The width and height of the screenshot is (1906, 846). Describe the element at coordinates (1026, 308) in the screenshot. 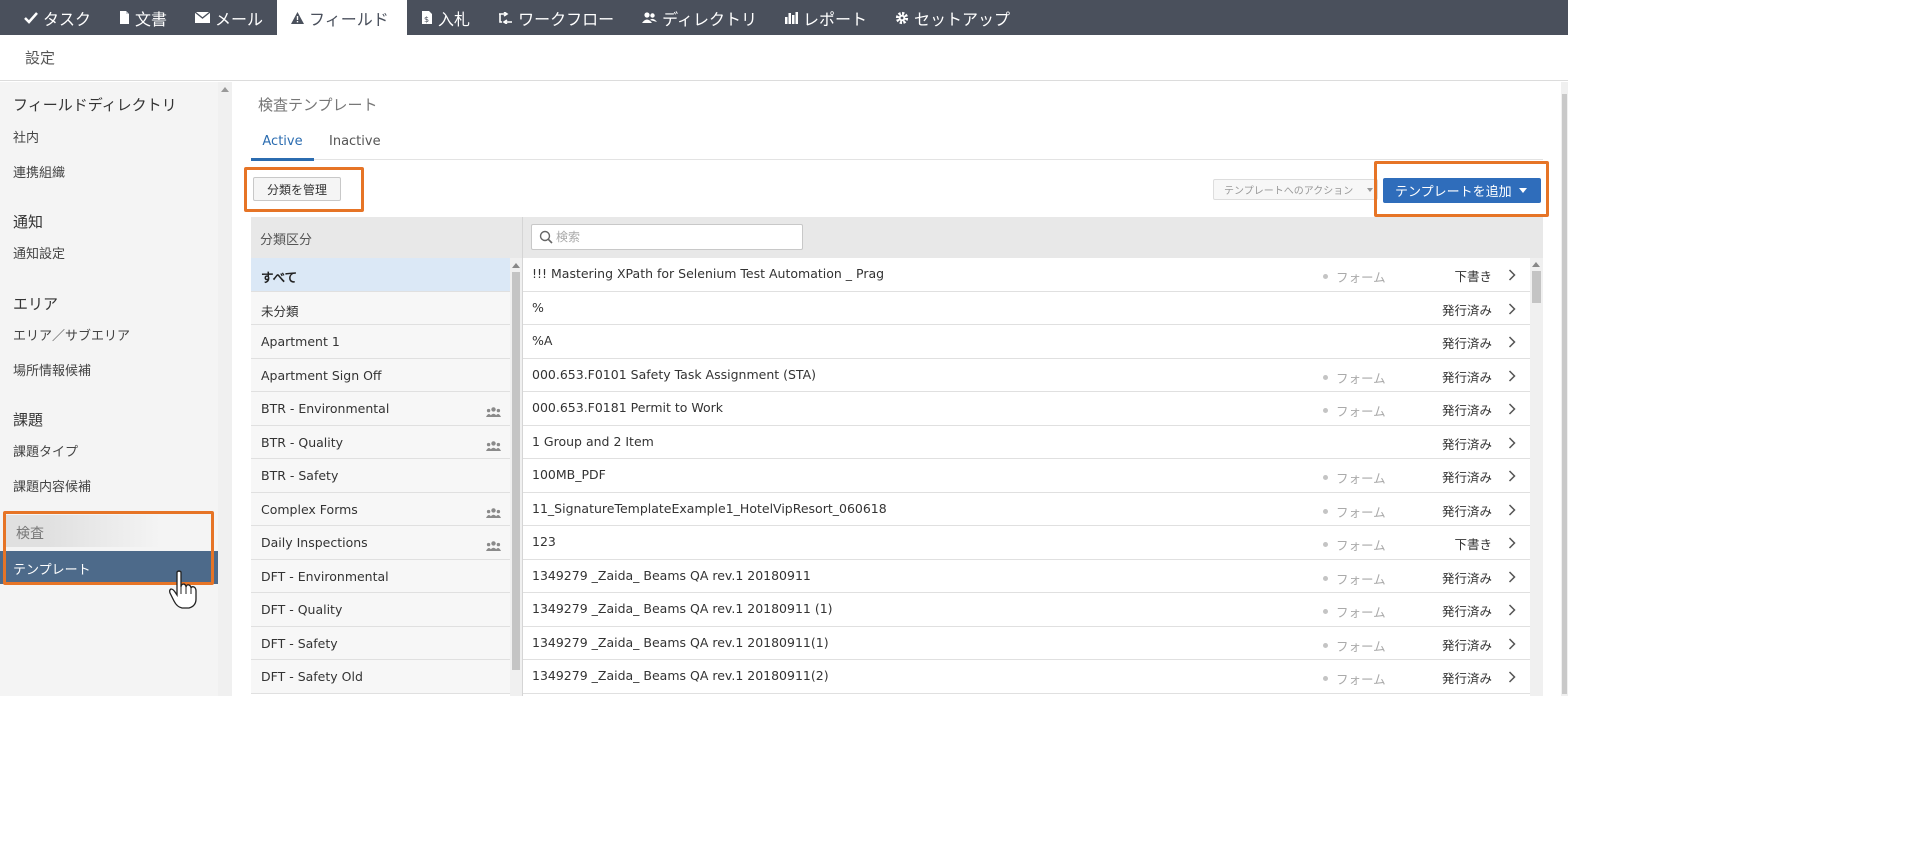

I see `template-row: % 発行済み` at that location.